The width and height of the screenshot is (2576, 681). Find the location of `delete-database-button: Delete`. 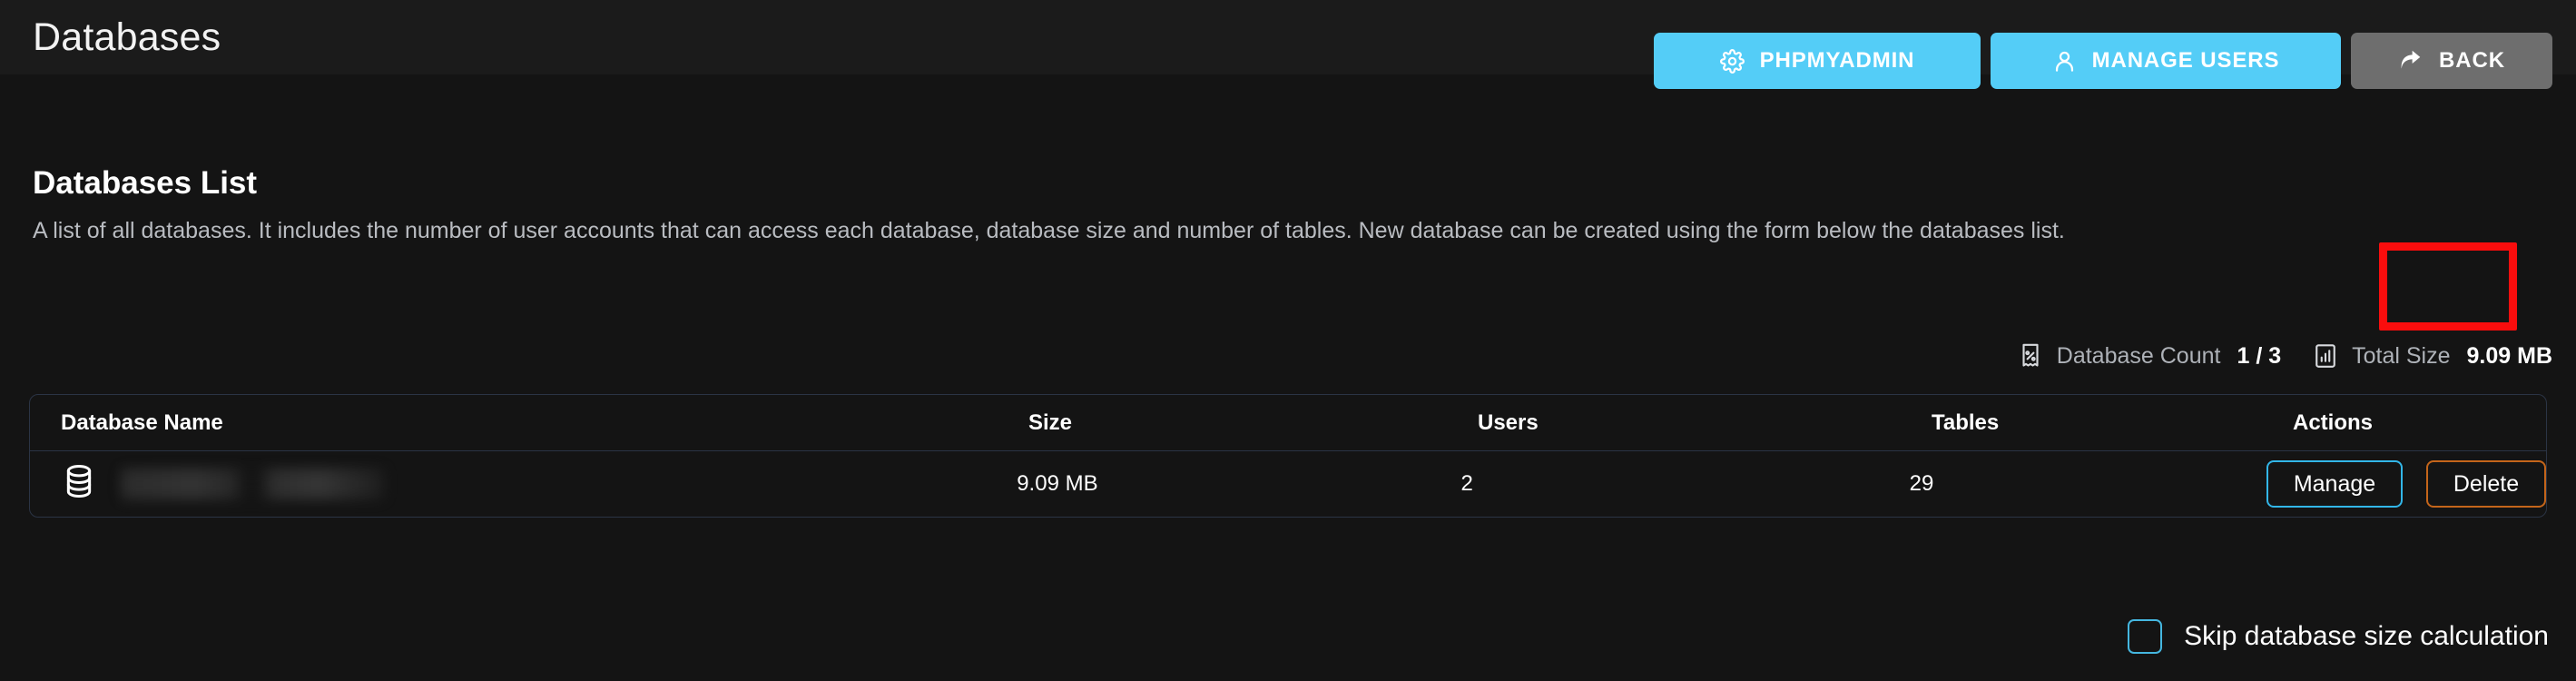

delete-database-button: Delete is located at coordinates (2486, 484).